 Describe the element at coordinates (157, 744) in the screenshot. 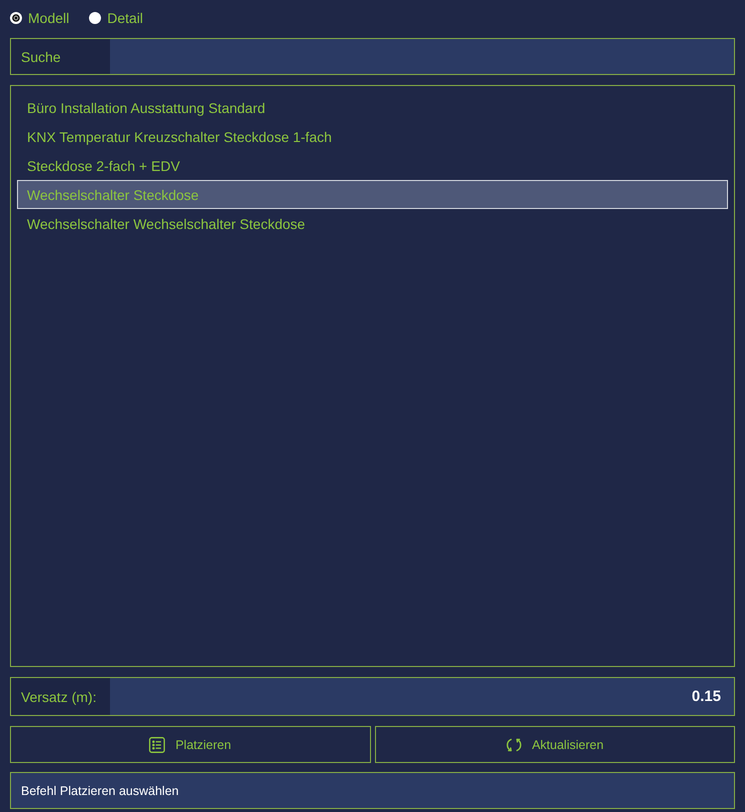

I see `list-icon` at that location.